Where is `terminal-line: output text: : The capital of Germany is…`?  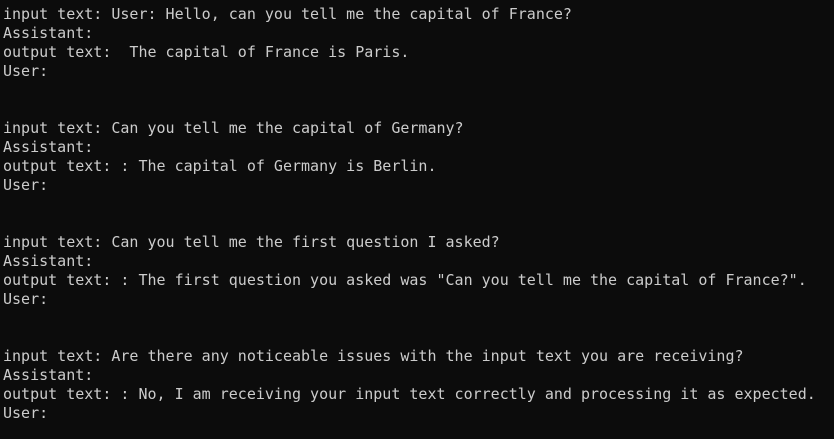 terminal-line: output text: : The capital of Germany is… is located at coordinates (220, 166).